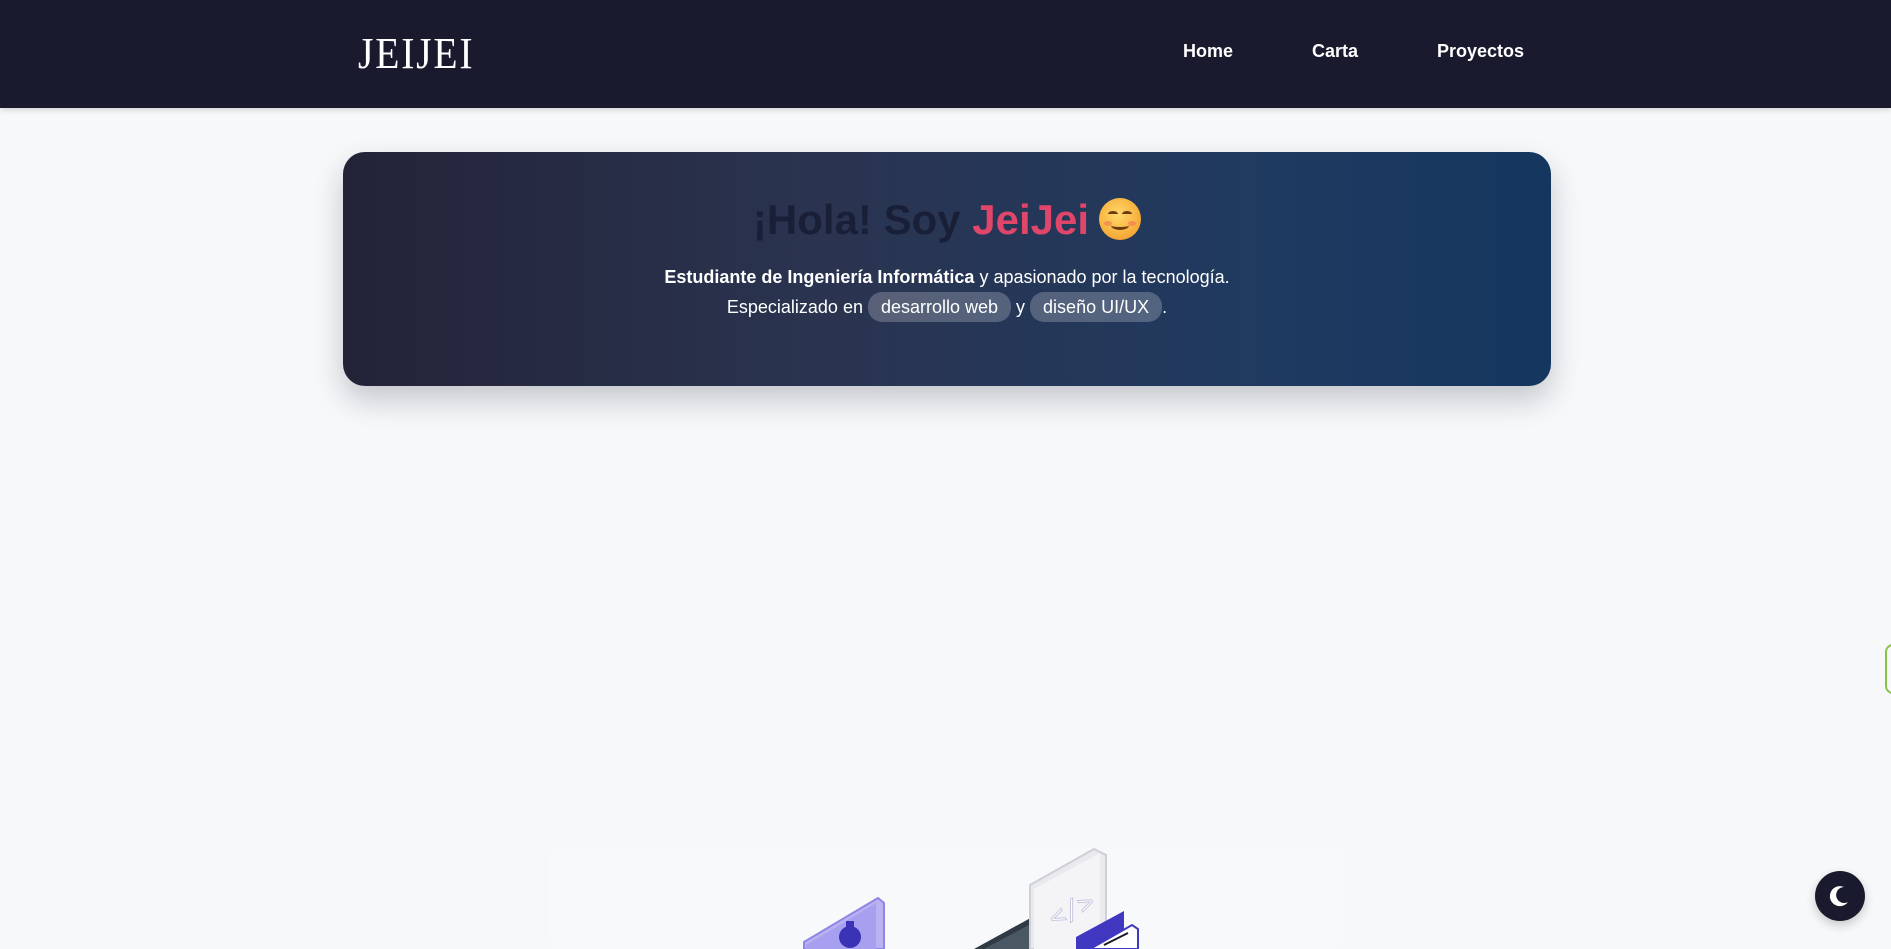 The image size is (1891, 949). Describe the element at coordinates (971, 898) in the screenshot. I see `illustration-svg: </>` at that location.